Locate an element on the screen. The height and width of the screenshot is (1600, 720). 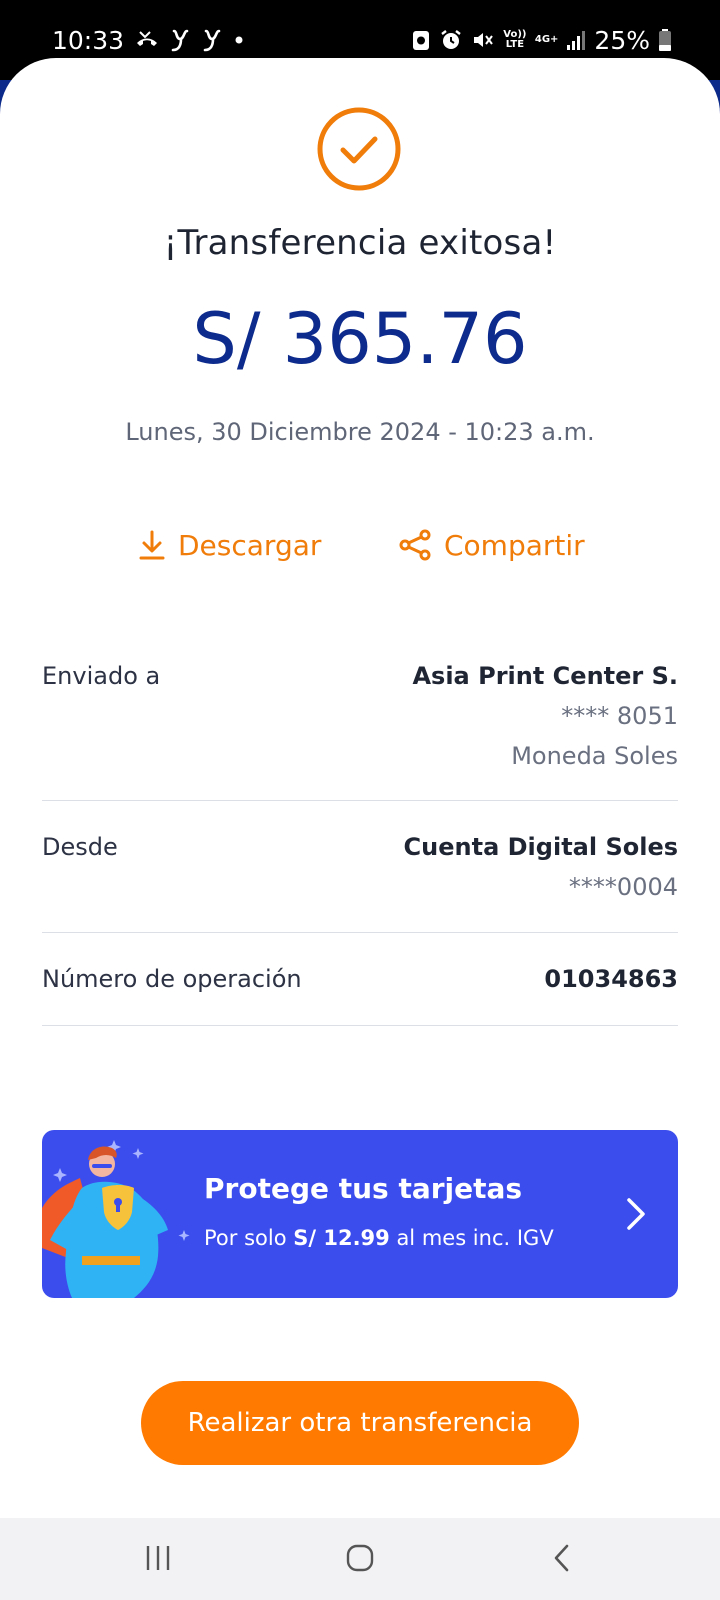
home-icon is located at coordinates (360, 1558).